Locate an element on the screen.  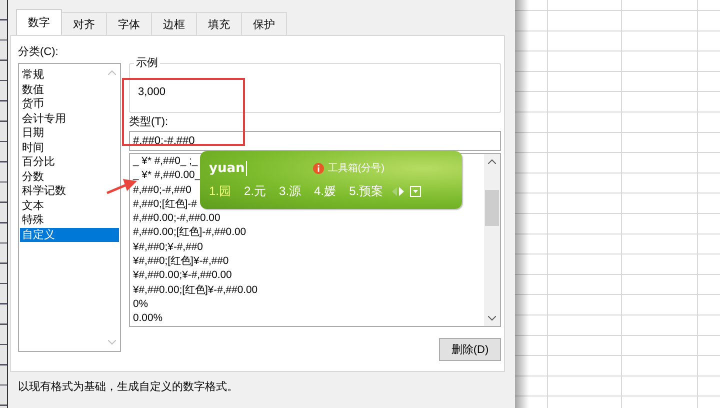
format-item: #,##0.00;[红色]-#,##0.00 is located at coordinates (189, 233).